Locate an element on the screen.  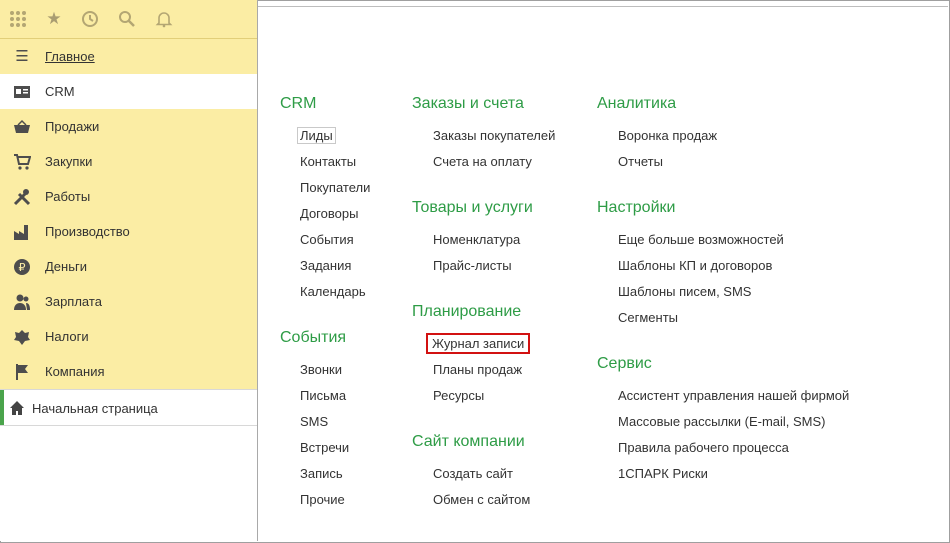
section-label: Главное is located at coordinates (70, 56).